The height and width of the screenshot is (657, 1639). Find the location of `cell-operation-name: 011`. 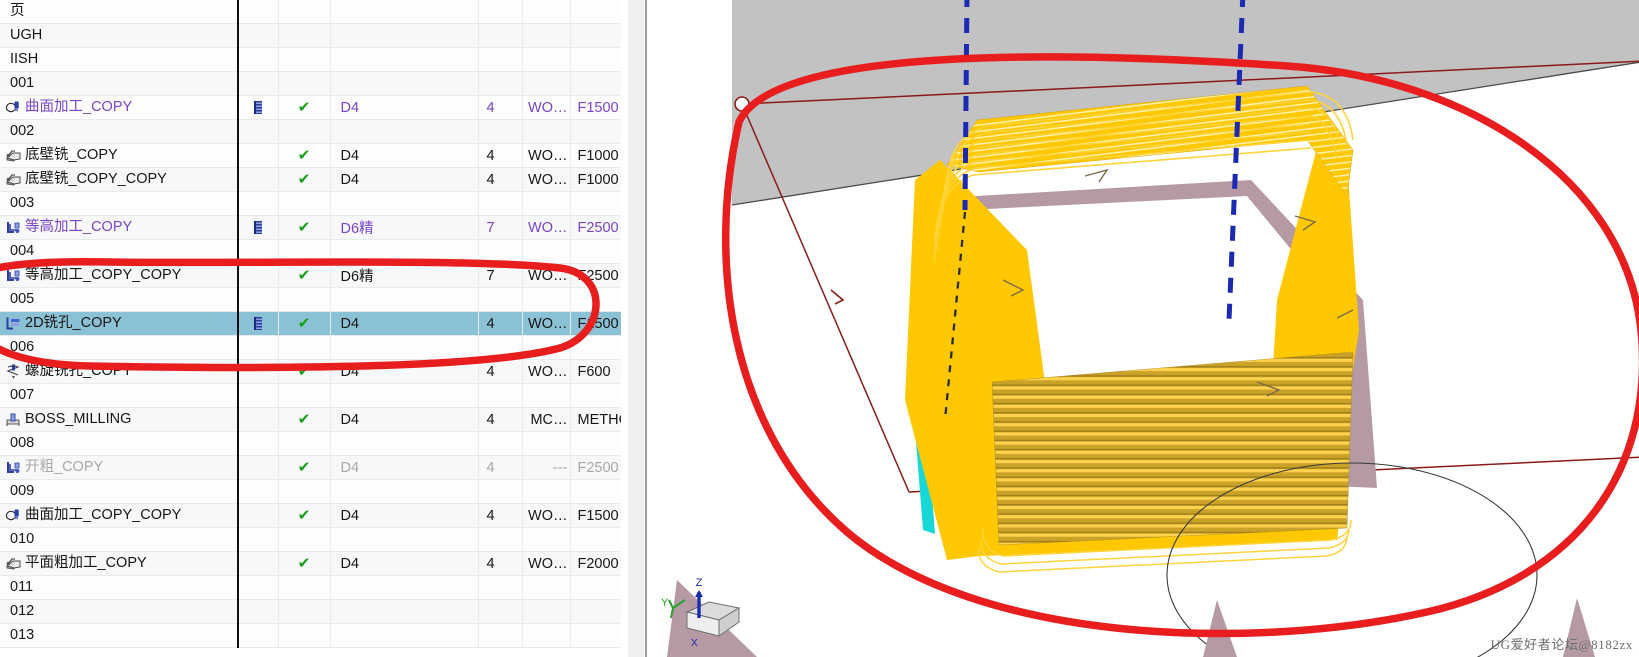

cell-operation-name: 011 is located at coordinates (119, 587).